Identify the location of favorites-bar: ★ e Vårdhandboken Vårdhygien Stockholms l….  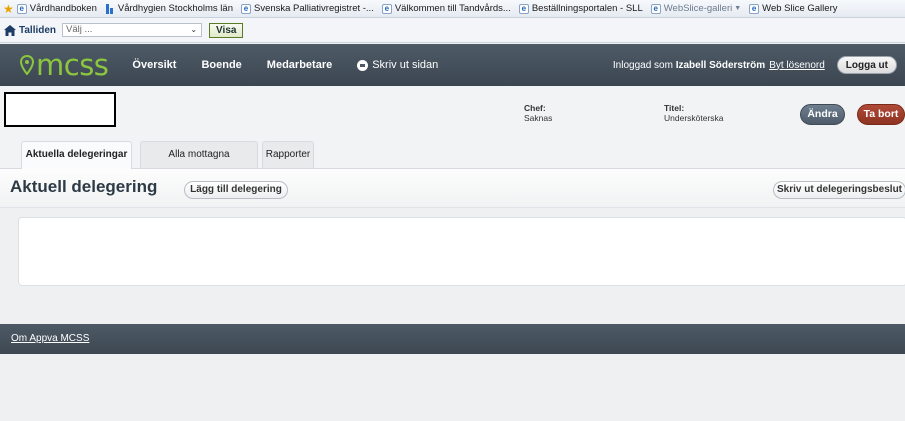
(452, 9).